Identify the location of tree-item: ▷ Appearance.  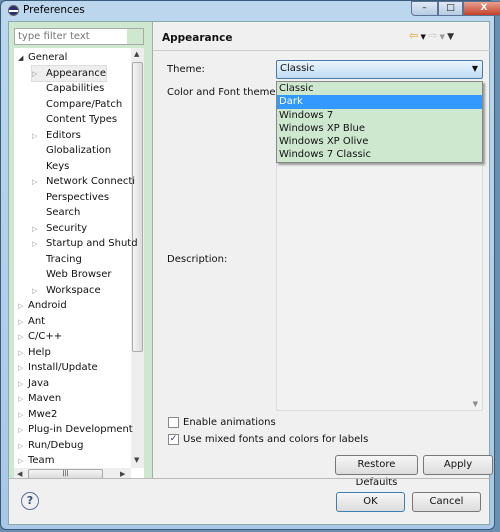
(69, 73).